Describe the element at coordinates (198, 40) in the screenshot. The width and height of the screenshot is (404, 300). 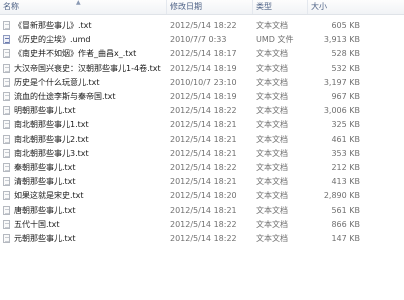
I see `file-date: 2010/7/7 0:33` at that location.